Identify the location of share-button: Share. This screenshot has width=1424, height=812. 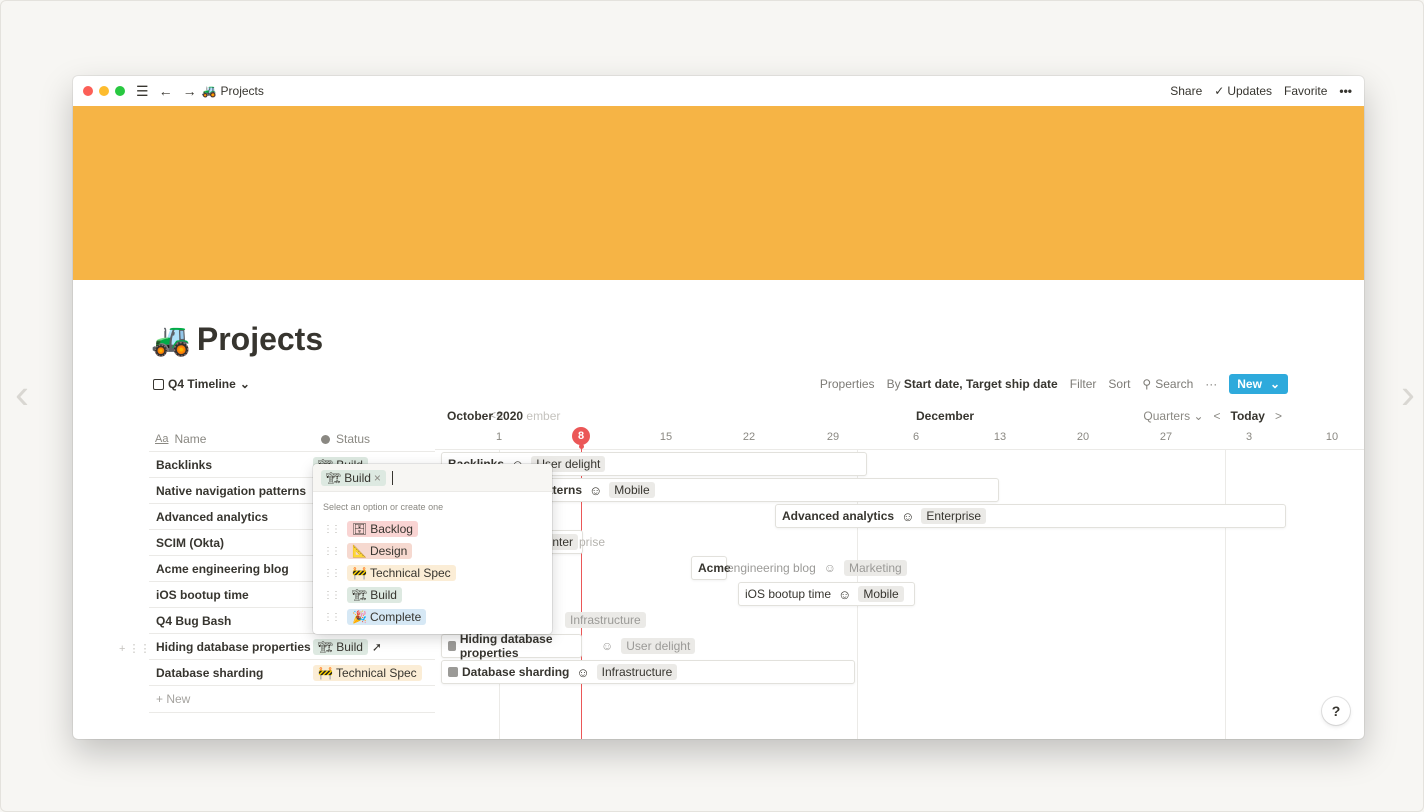
(1186, 91).